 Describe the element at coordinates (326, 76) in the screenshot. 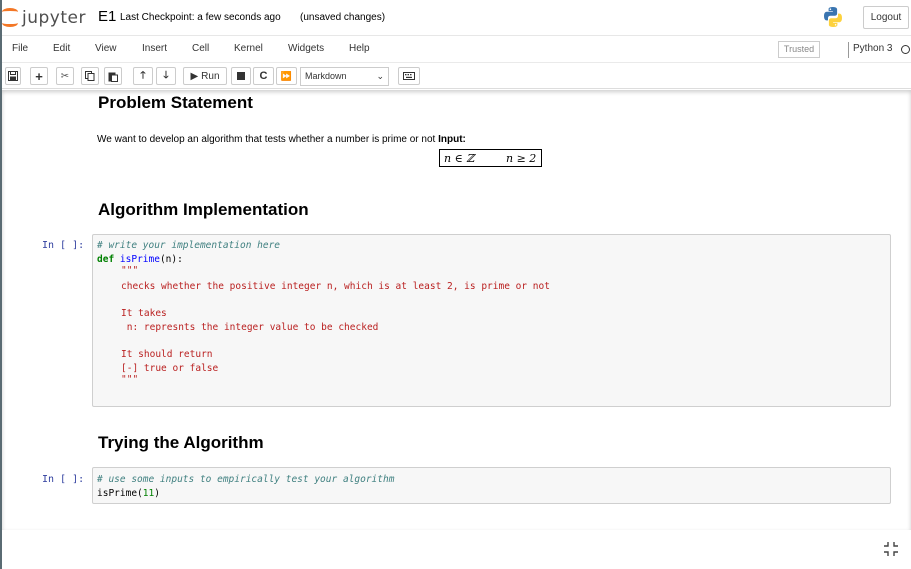

I see `cell-type-value: Markdown` at that location.